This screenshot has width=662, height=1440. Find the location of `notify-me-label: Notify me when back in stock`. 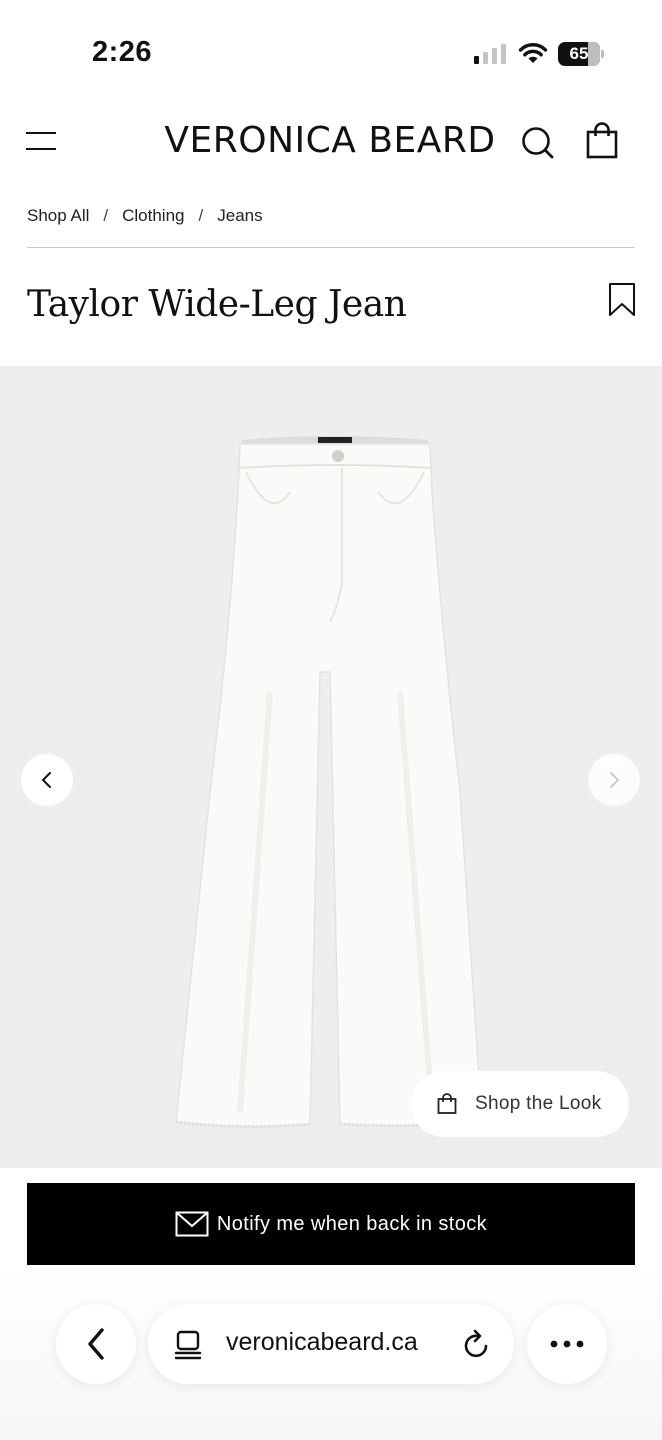

notify-me-label: Notify me when back in stock is located at coordinates (352, 1223).